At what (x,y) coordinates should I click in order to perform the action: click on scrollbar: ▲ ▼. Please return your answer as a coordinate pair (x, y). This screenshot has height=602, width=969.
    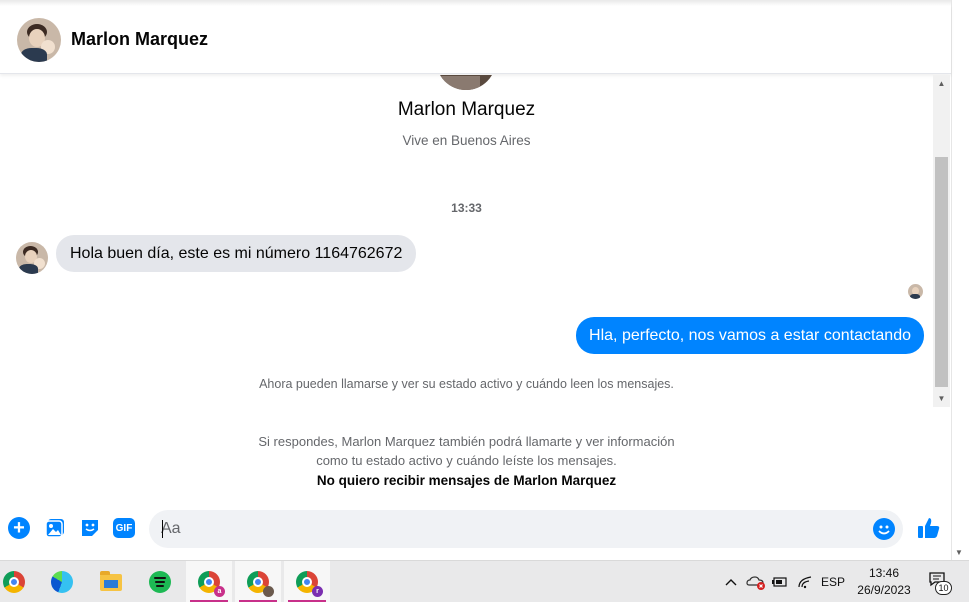
    Looking at the image, I should click on (941, 241).